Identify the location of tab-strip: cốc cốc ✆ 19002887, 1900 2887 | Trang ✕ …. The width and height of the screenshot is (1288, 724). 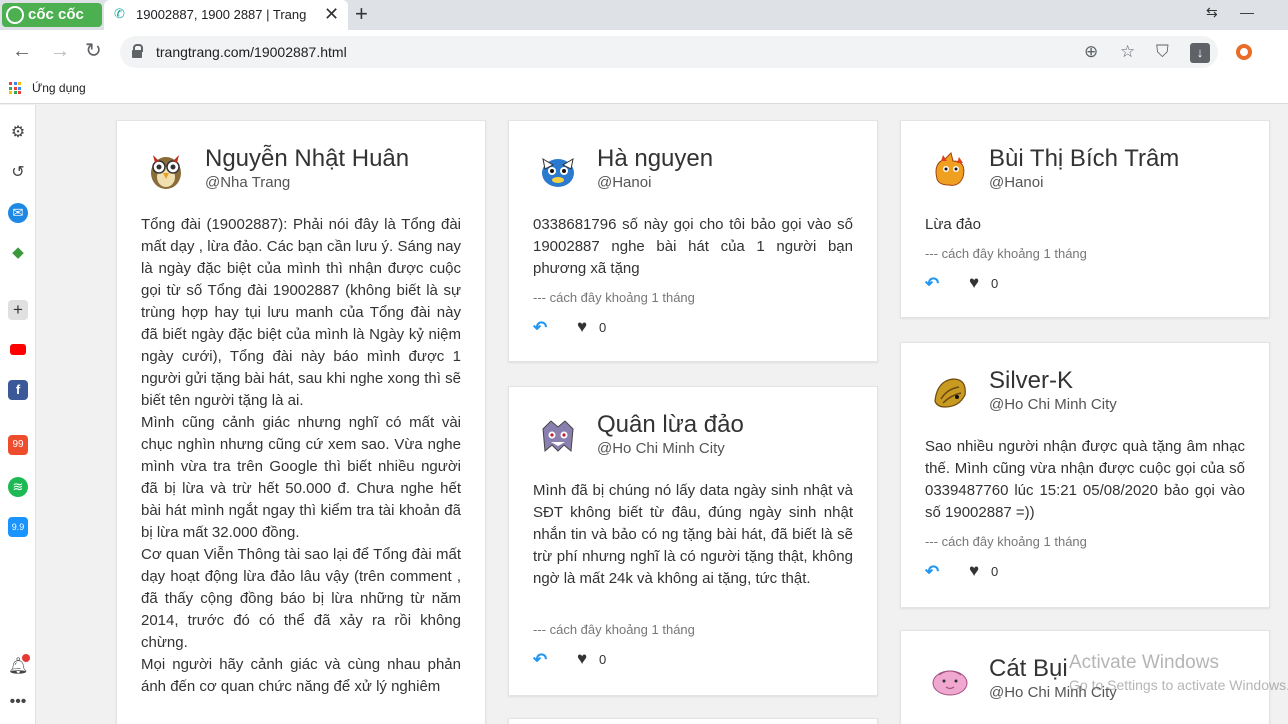
(644, 15).